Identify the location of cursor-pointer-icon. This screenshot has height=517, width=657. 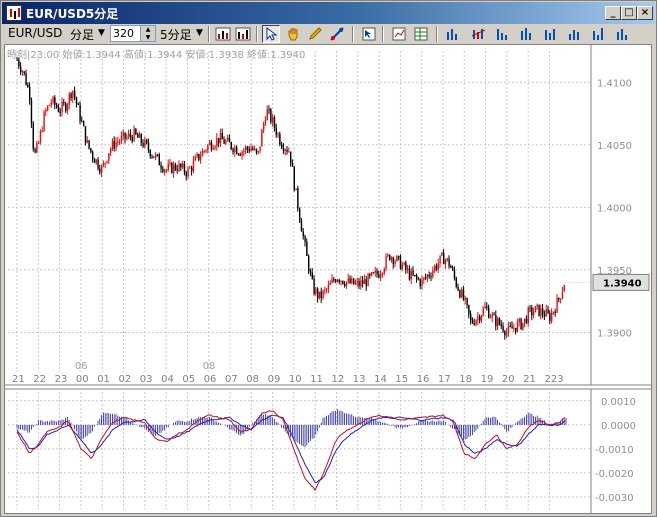
(271, 34).